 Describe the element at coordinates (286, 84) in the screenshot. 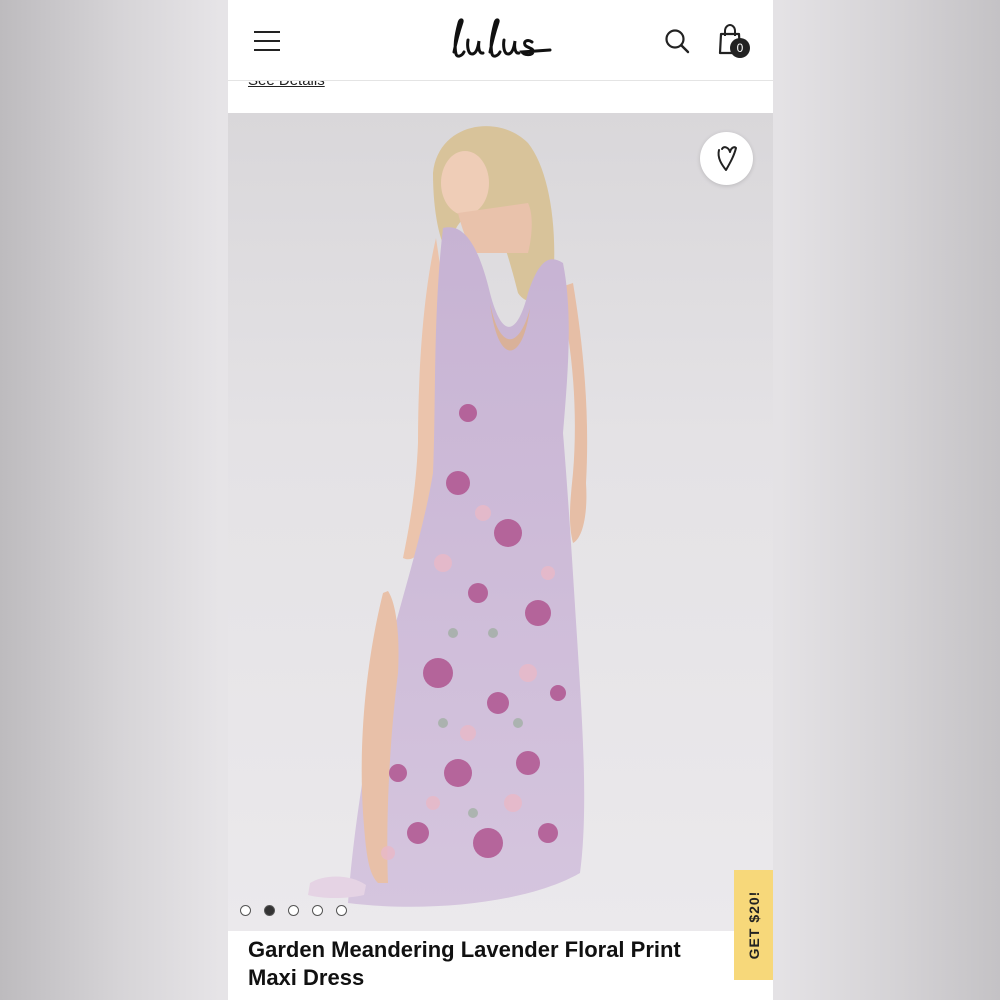

I see `see-details-link: See Details` at that location.